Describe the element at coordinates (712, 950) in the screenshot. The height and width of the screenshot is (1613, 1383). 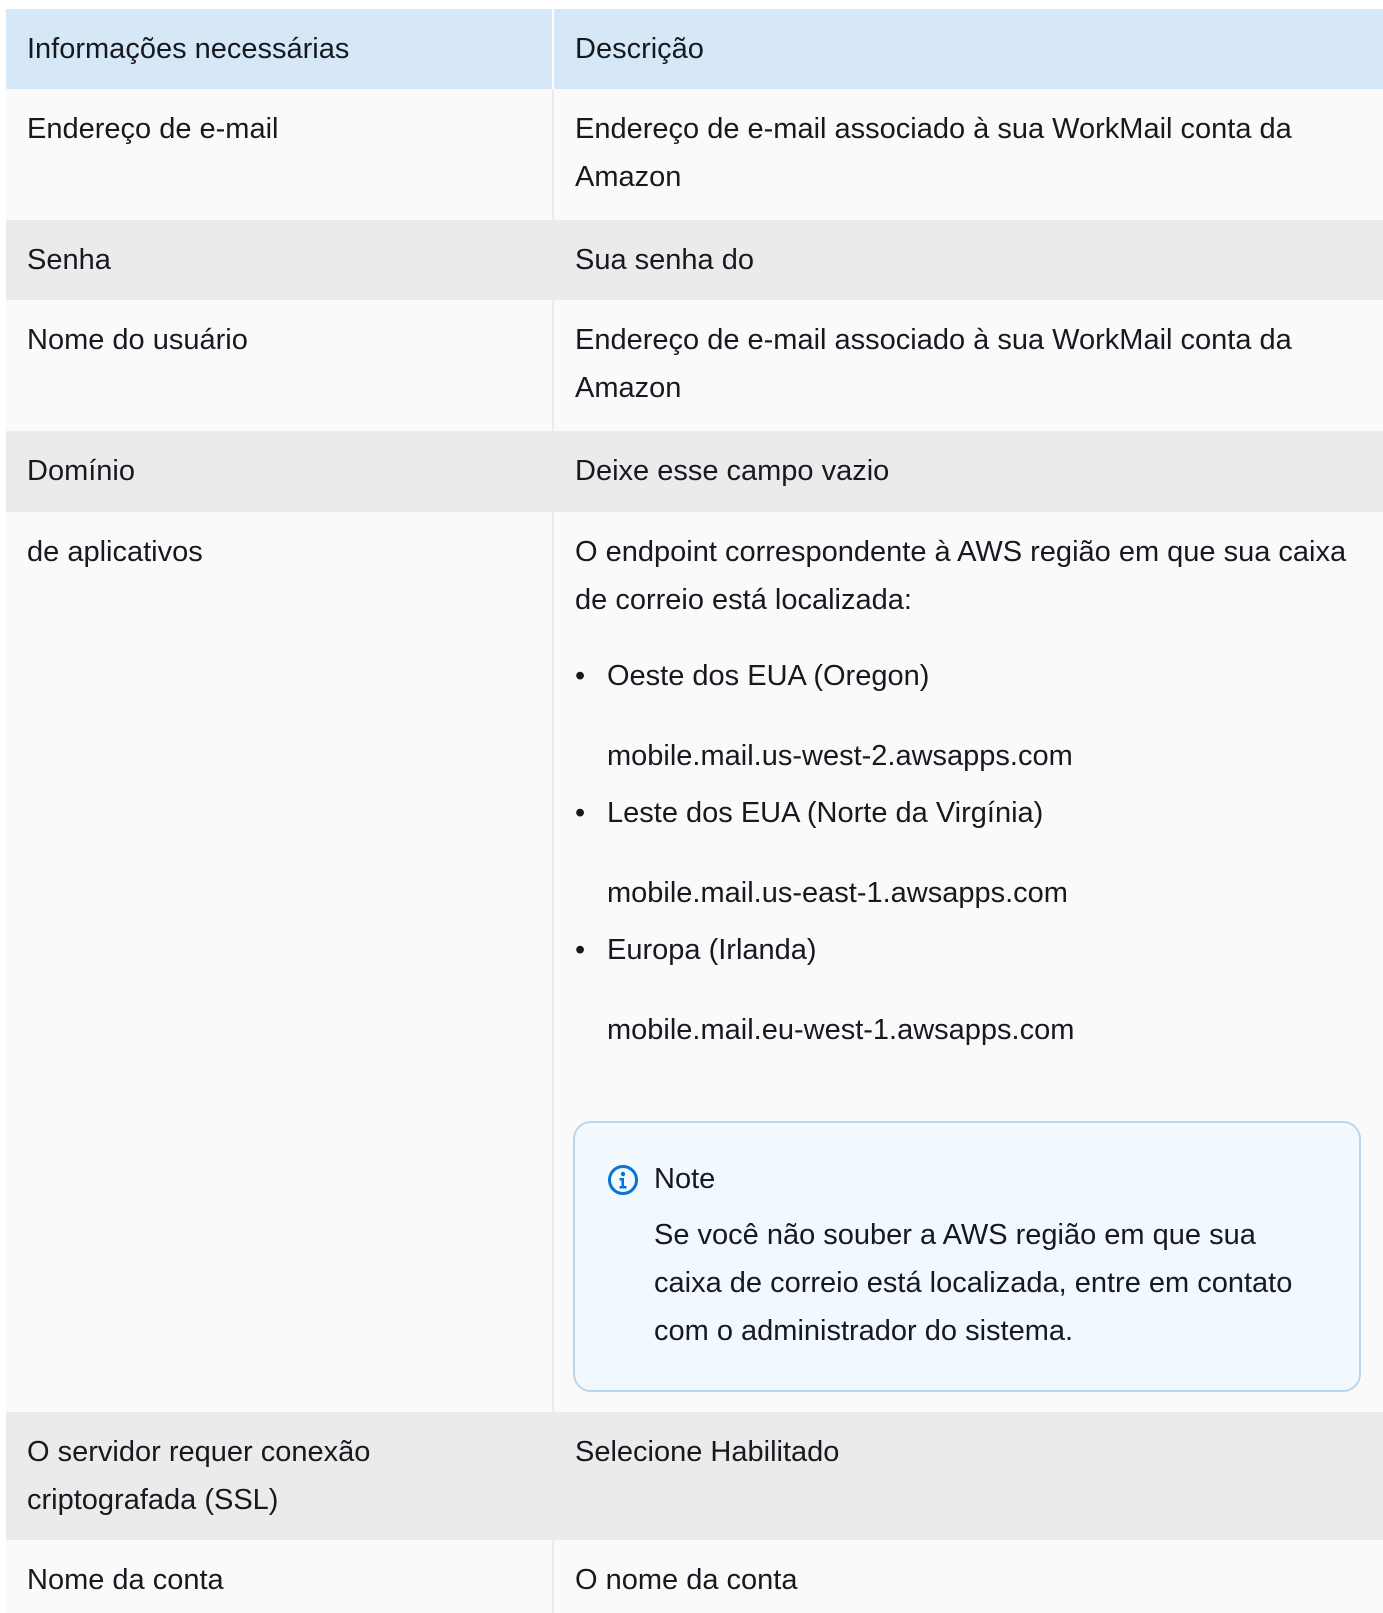
I see `region-name: Europa (Irlanda)` at that location.